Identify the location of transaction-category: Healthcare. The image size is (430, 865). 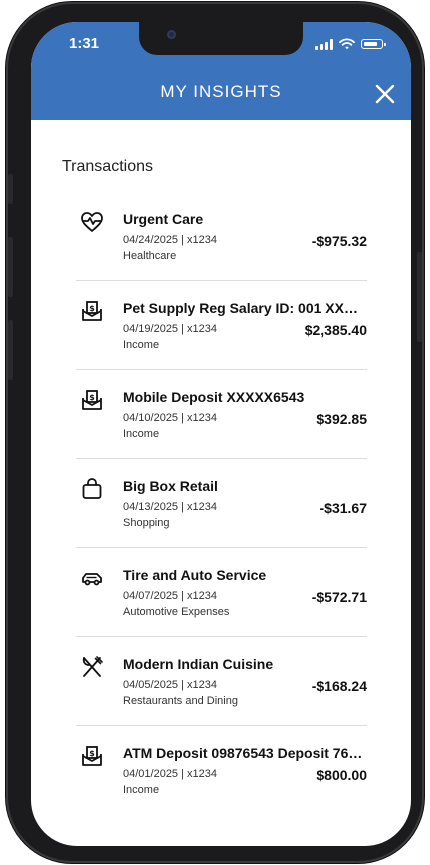
(150, 256).